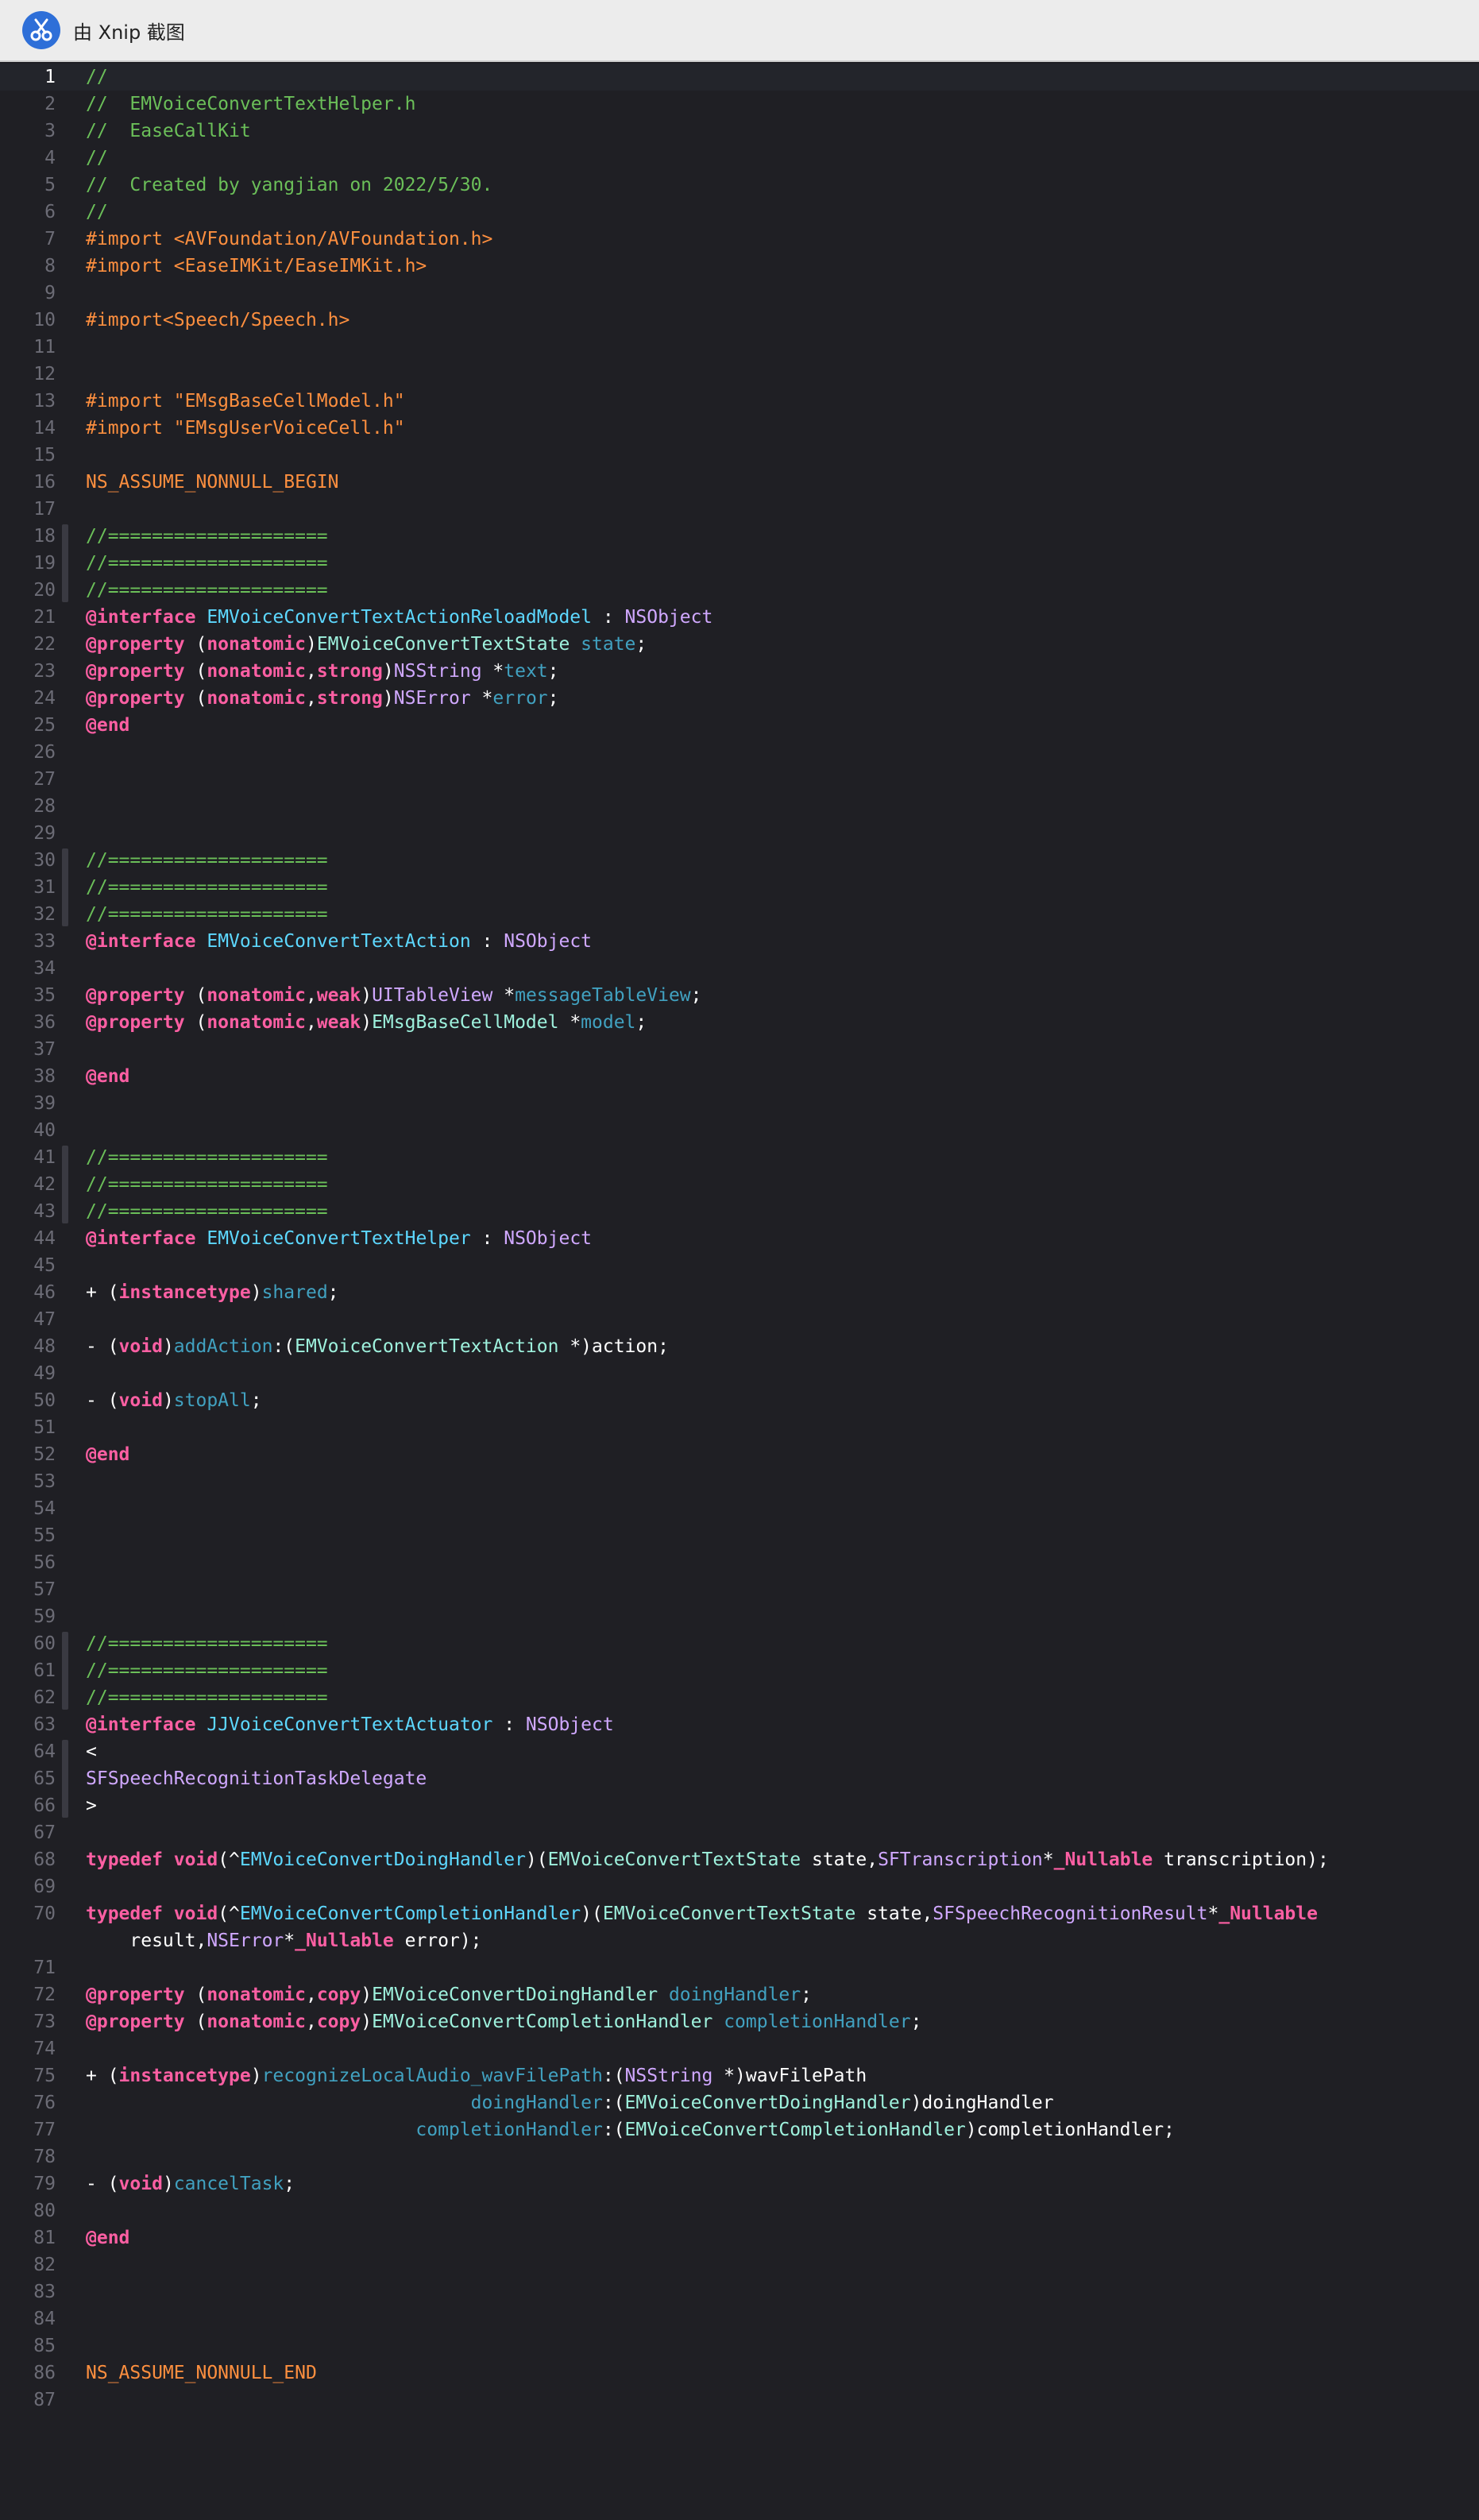 The width and height of the screenshot is (1479, 2520). What do you see at coordinates (739, 860) in the screenshot?
I see `code-line: 30 //====================` at bounding box center [739, 860].